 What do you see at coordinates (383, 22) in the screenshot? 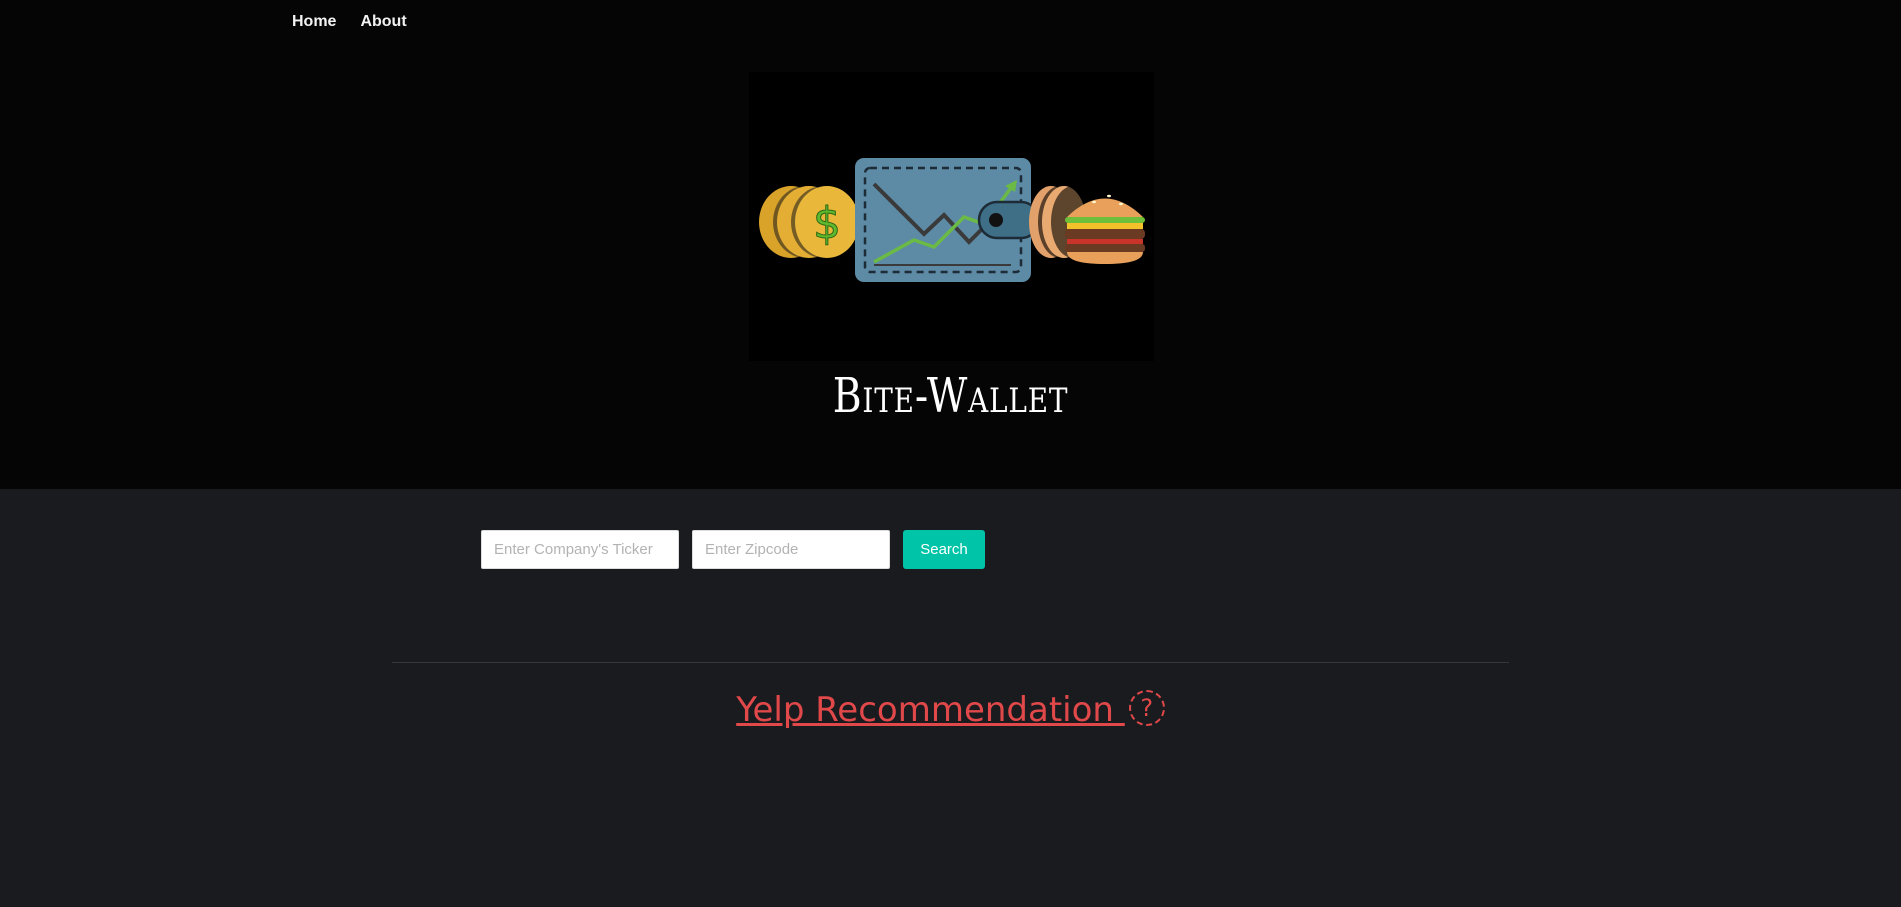
I see `nav-about-link: About` at bounding box center [383, 22].